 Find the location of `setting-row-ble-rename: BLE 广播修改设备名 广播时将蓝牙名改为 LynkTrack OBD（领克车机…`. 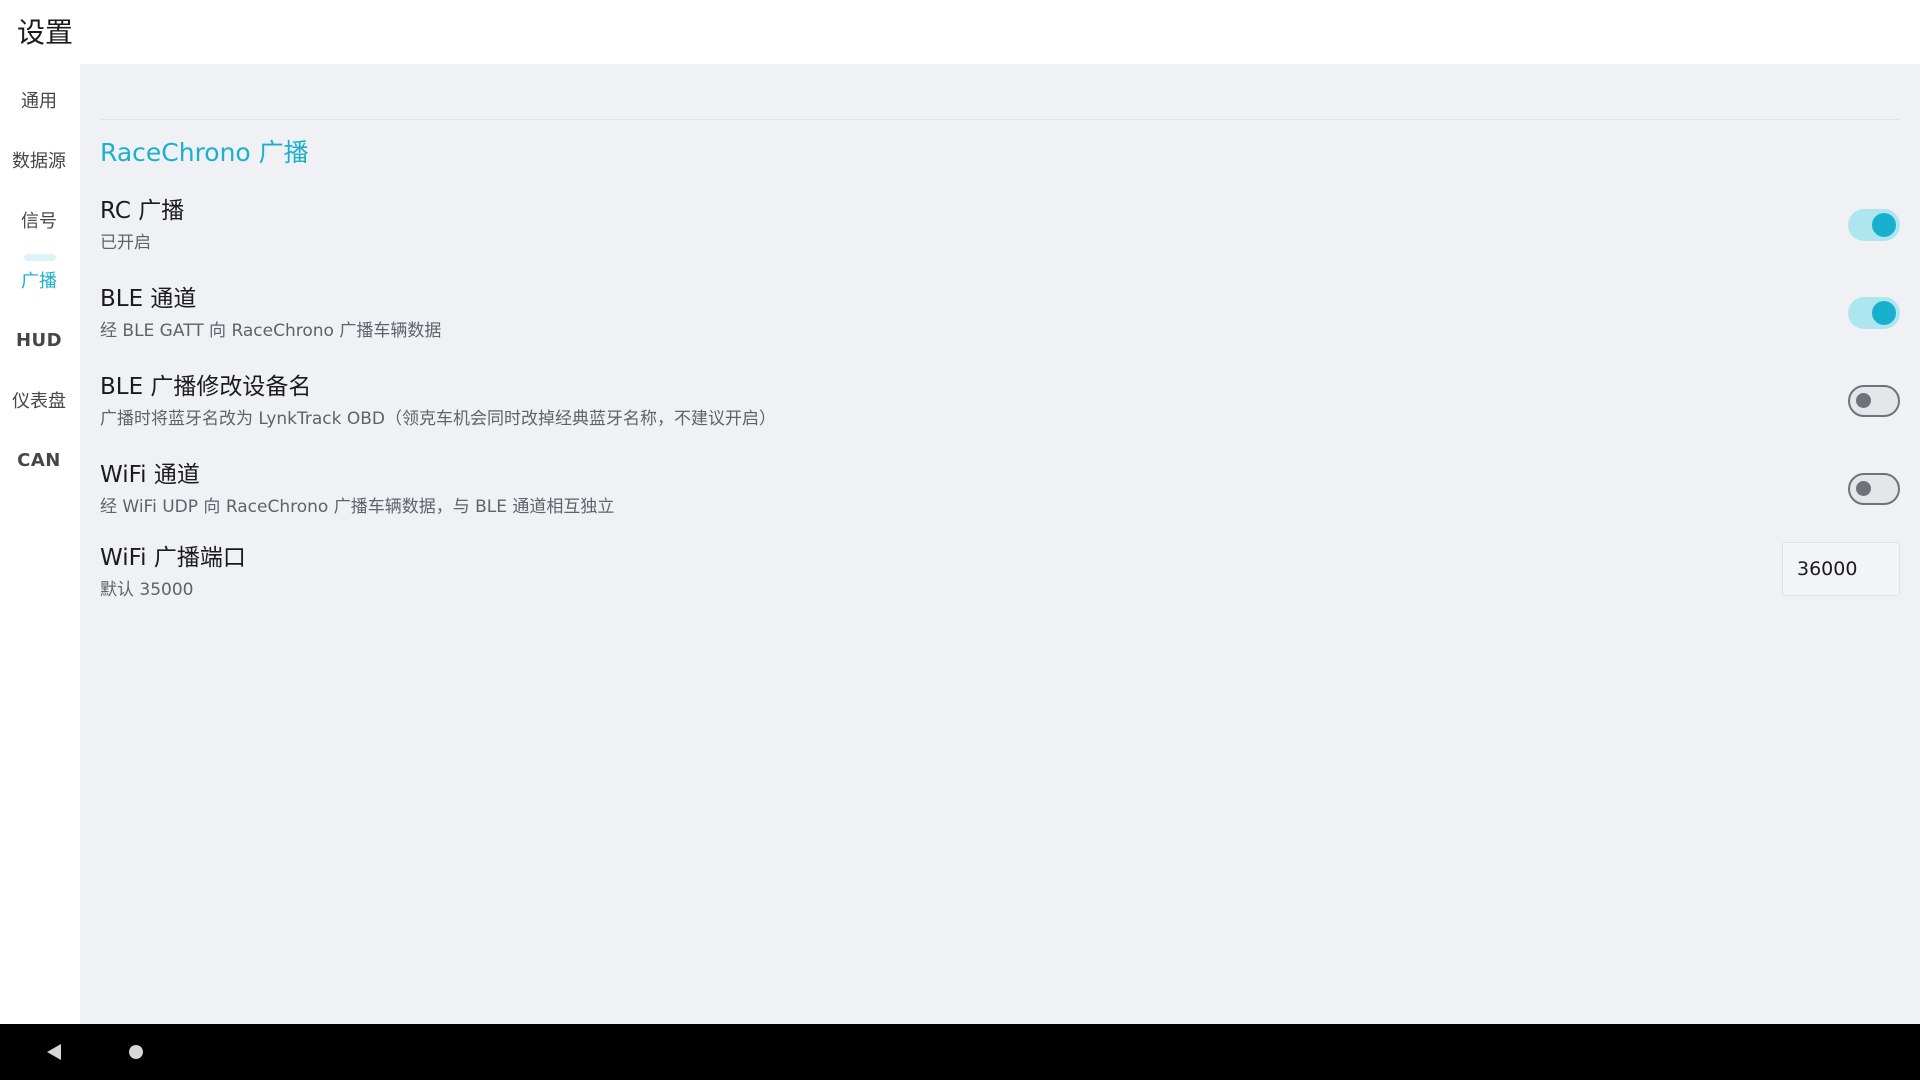

setting-row-ble-rename: BLE 广播修改设备名 广播时将蓝牙名改为 LynkTrack OBD（领克车机… is located at coordinates (1000, 407).